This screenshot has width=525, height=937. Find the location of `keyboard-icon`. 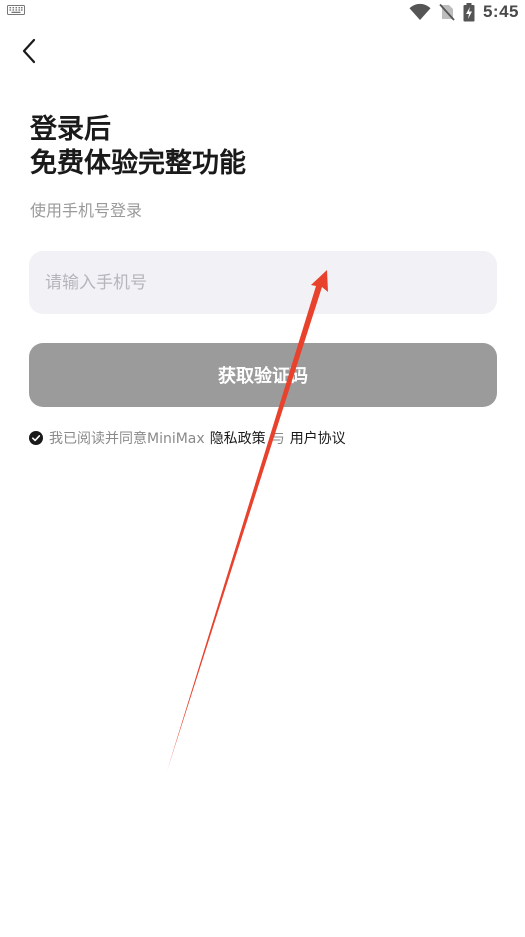

keyboard-icon is located at coordinates (16, 10).